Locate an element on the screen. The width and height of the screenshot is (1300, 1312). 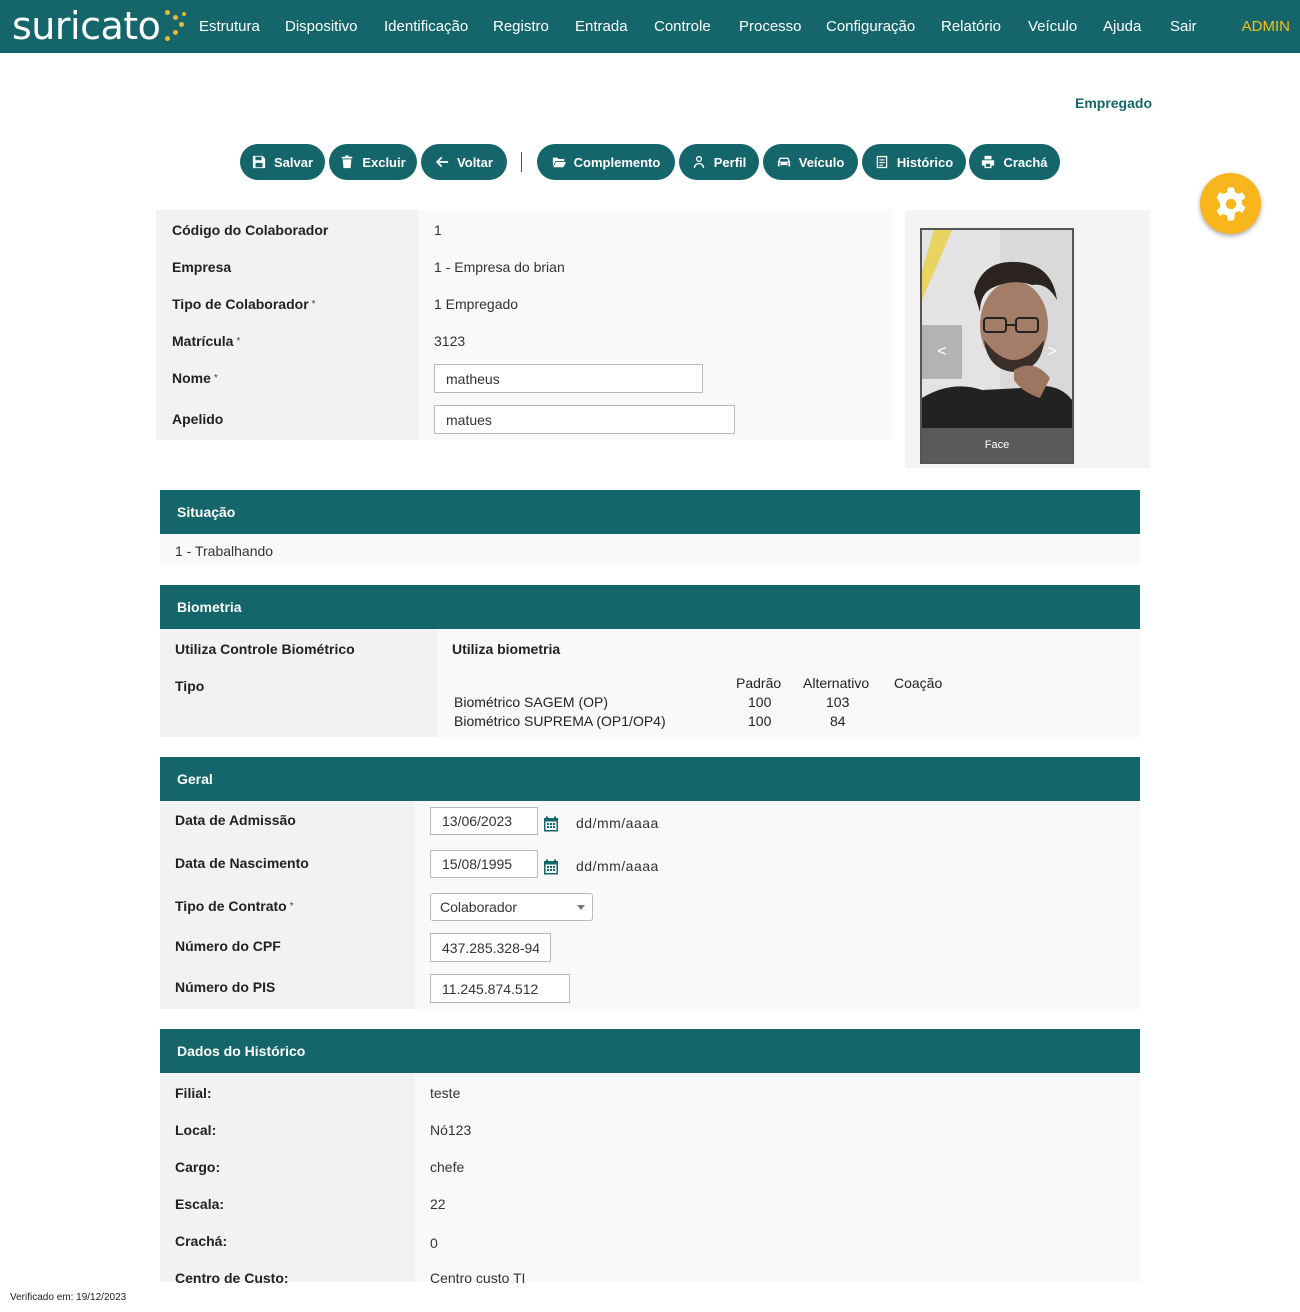
complement-button: Complemento is located at coordinates (606, 162).